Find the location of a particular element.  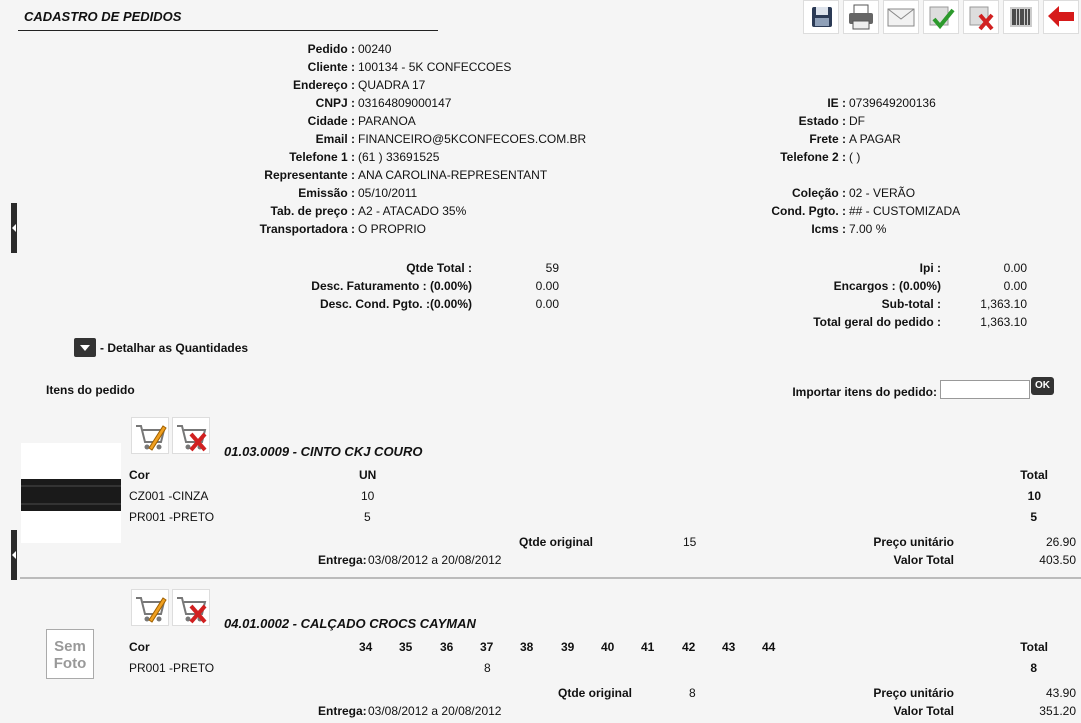

email-button is located at coordinates (901, 17).